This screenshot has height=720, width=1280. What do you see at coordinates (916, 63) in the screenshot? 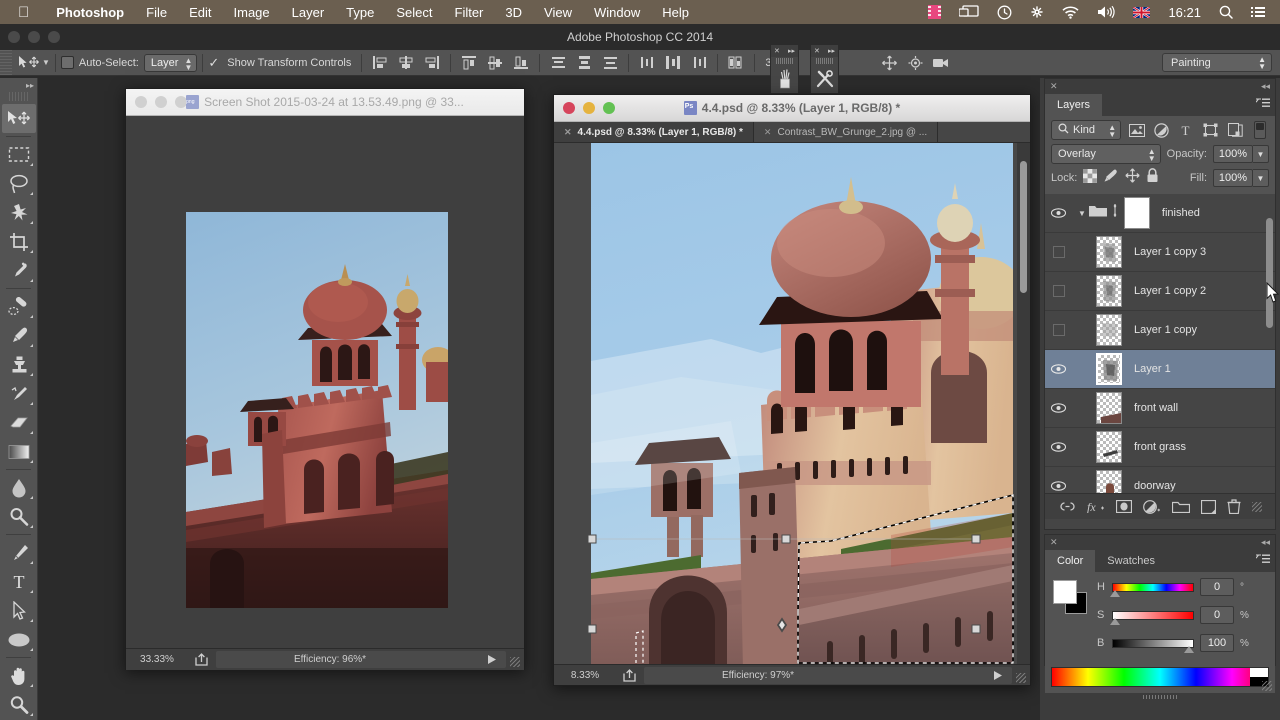
I see `3d-rotate-icon` at bounding box center [916, 63].